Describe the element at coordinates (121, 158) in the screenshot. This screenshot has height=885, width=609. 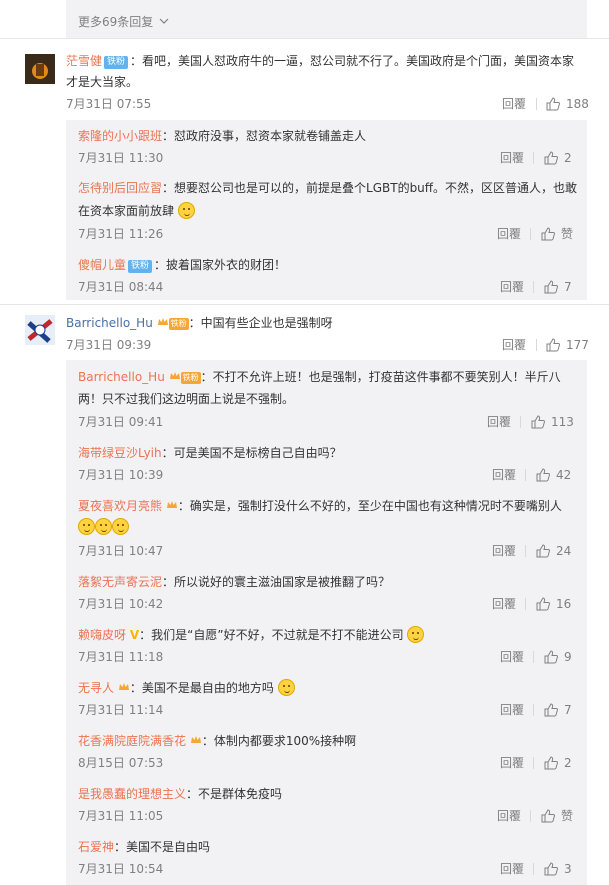
I see `reply-time: 7月31日 11:30` at that location.